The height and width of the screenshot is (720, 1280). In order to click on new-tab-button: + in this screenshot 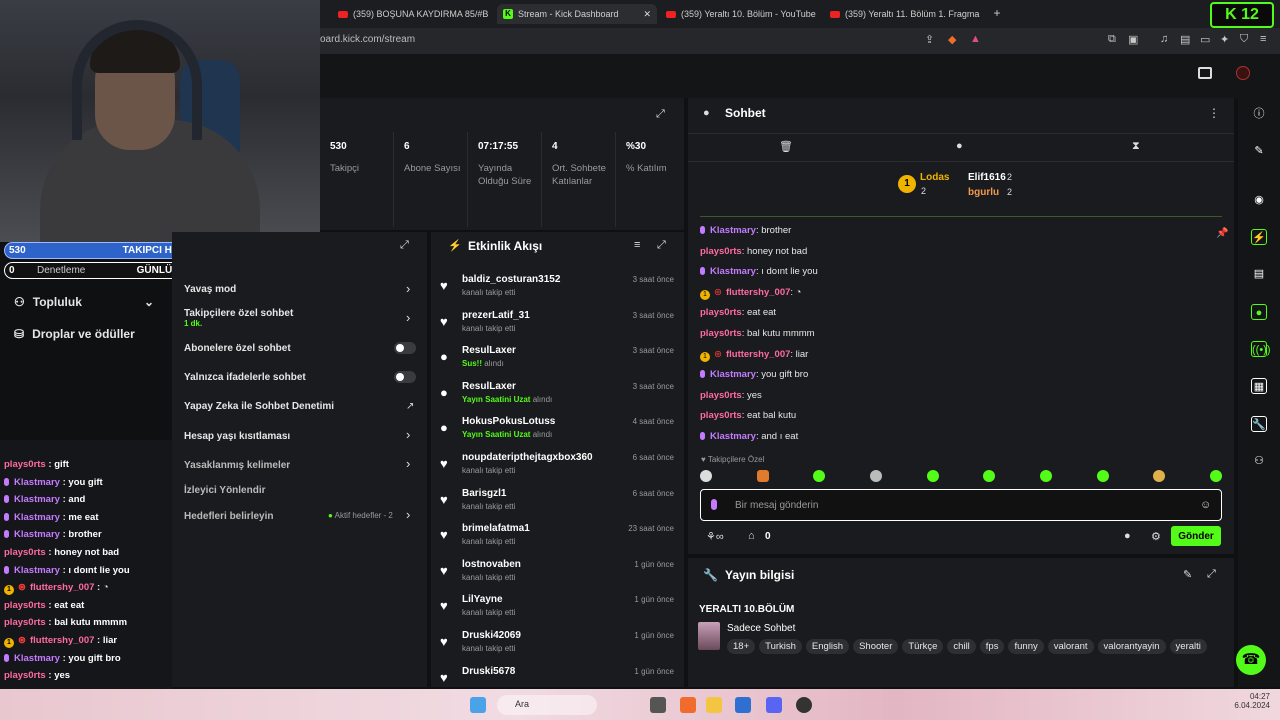, I will do `click(997, 13)`.